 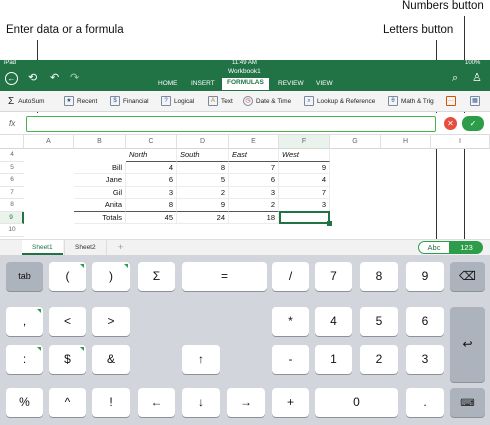 What do you see at coordinates (100, 167) in the screenshot?
I see `name-cell: Bill` at bounding box center [100, 167].